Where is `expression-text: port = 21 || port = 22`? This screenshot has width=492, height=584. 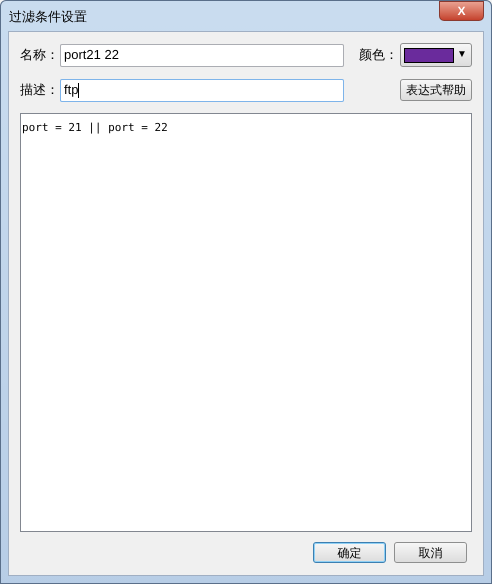
expression-text: port = 21 || port = 22 is located at coordinates (95, 127).